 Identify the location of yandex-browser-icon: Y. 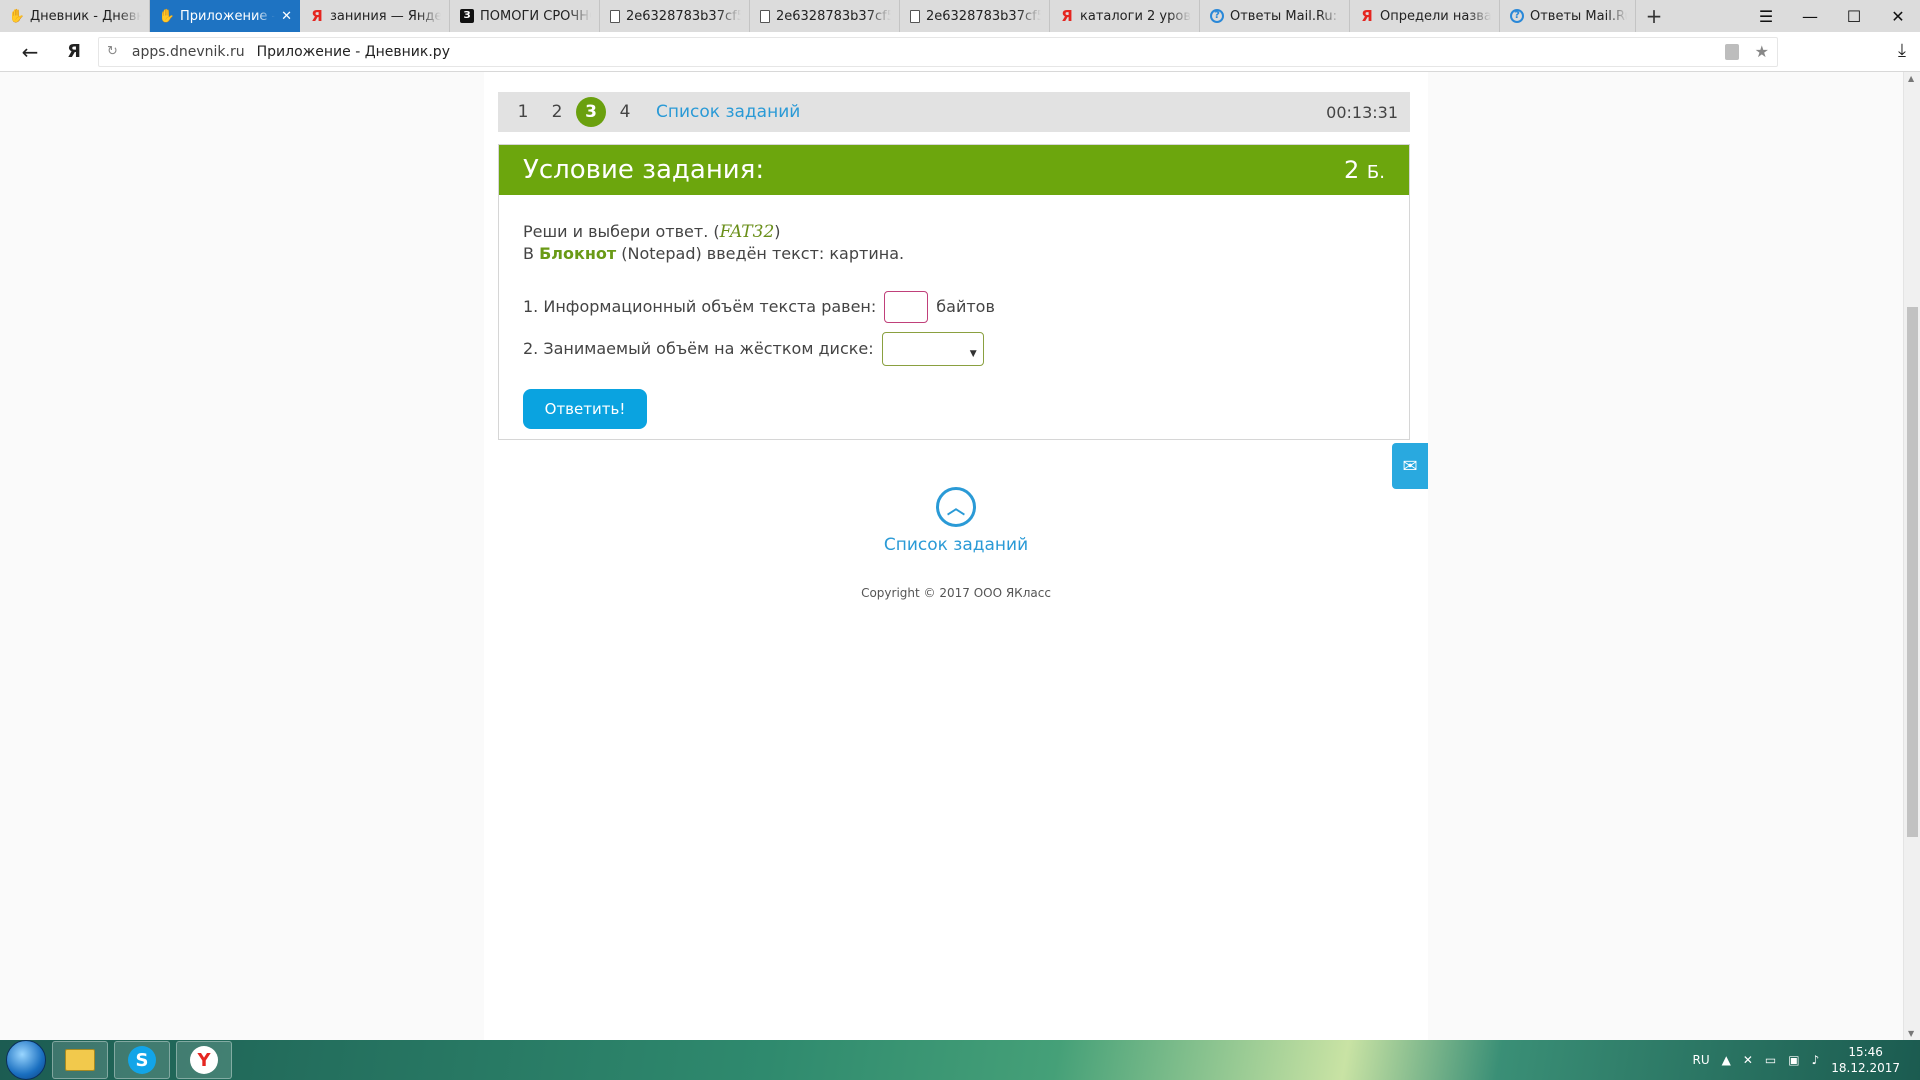
(204, 1060).